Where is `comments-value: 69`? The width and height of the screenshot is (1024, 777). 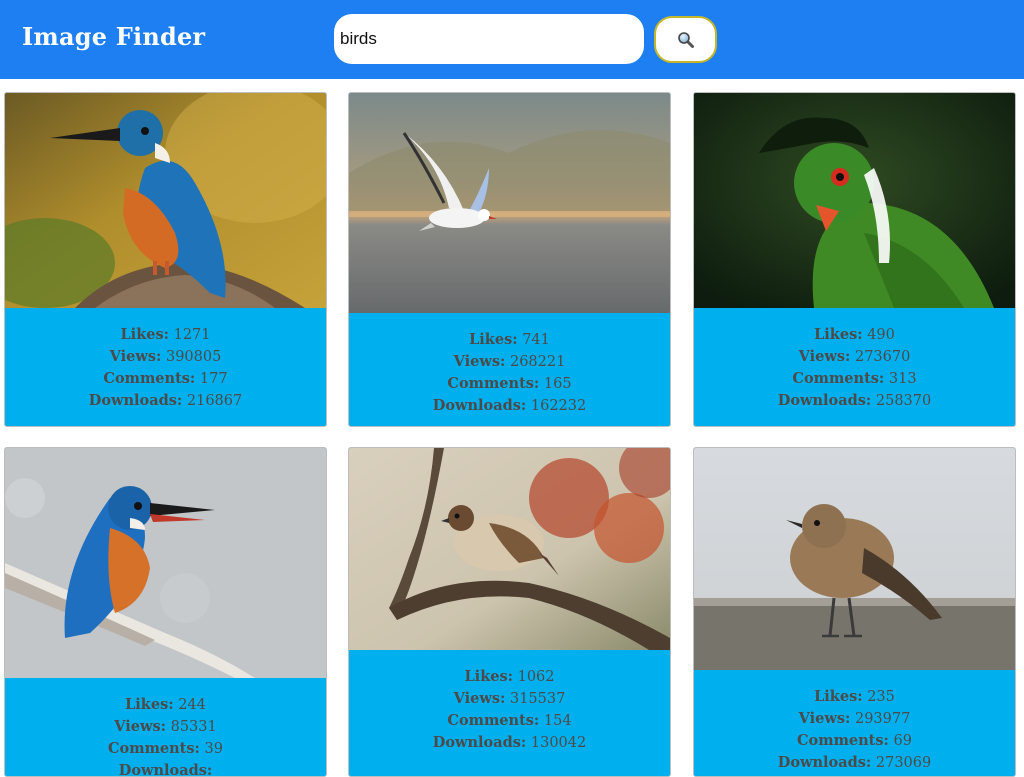 comments-value: 69 is located at coordinates (902, 741).